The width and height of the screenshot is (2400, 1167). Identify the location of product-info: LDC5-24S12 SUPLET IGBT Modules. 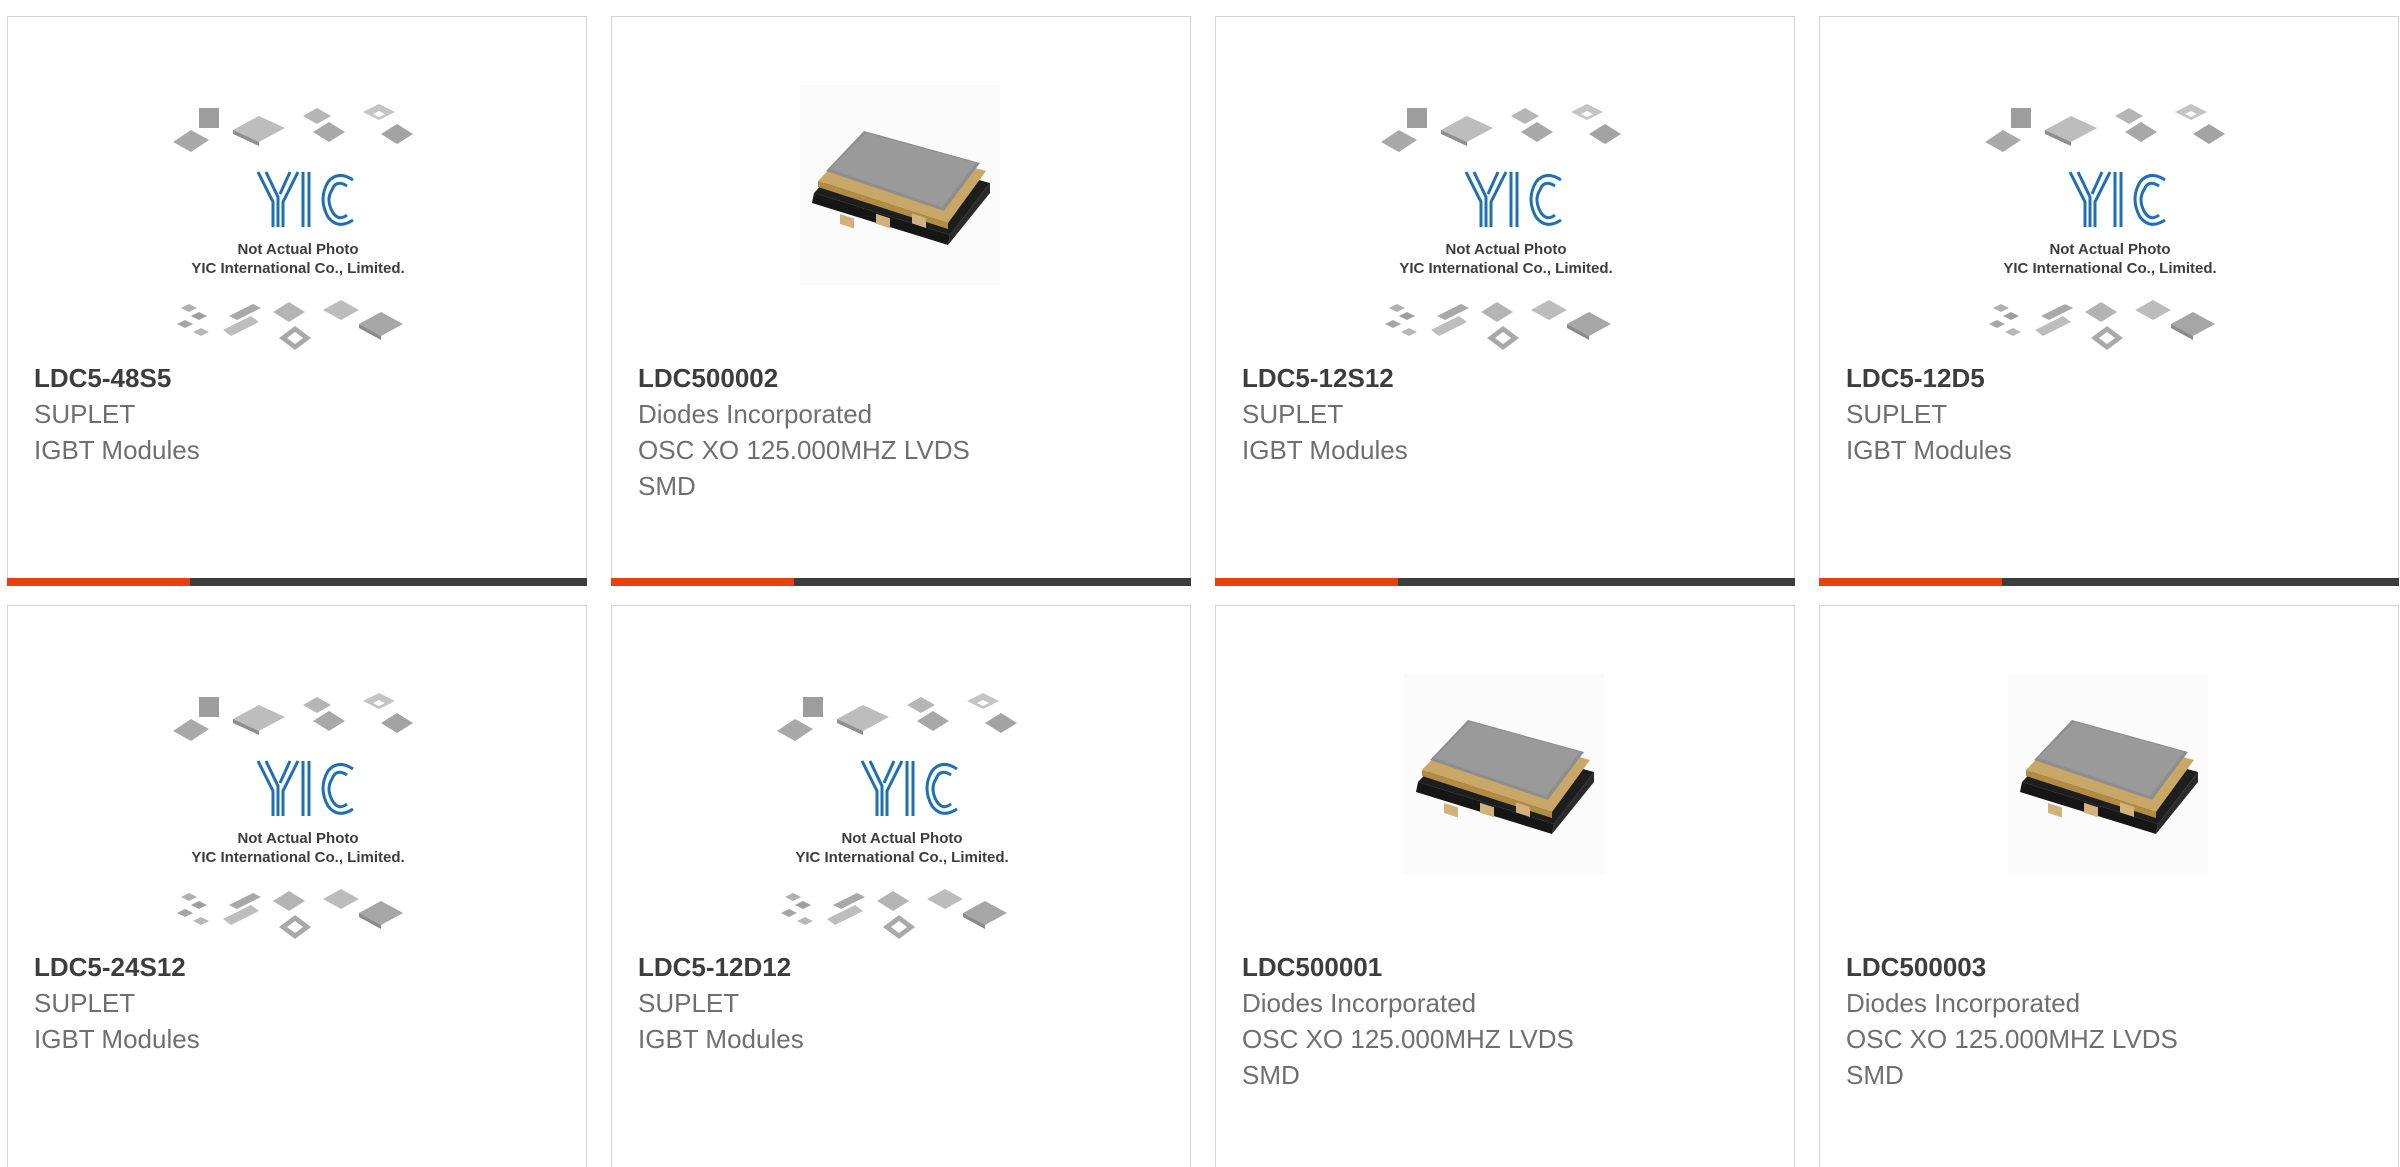
(300, 1003).